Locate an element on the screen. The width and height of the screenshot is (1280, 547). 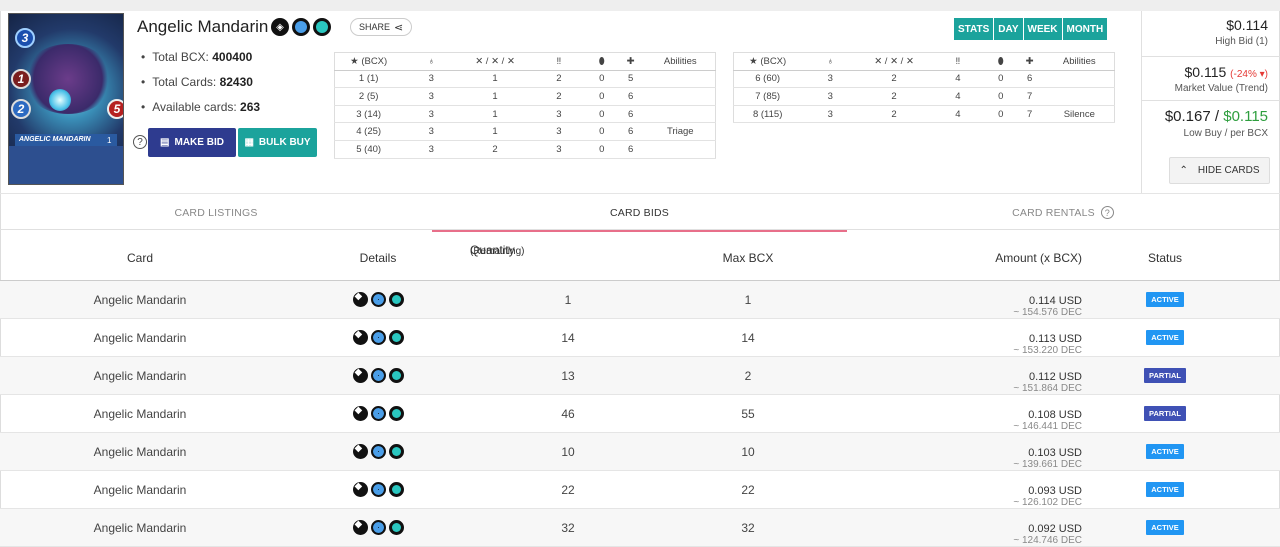
level-row: 5 (40) 3 2 3 0 6 is located at coordinates (525, 149).